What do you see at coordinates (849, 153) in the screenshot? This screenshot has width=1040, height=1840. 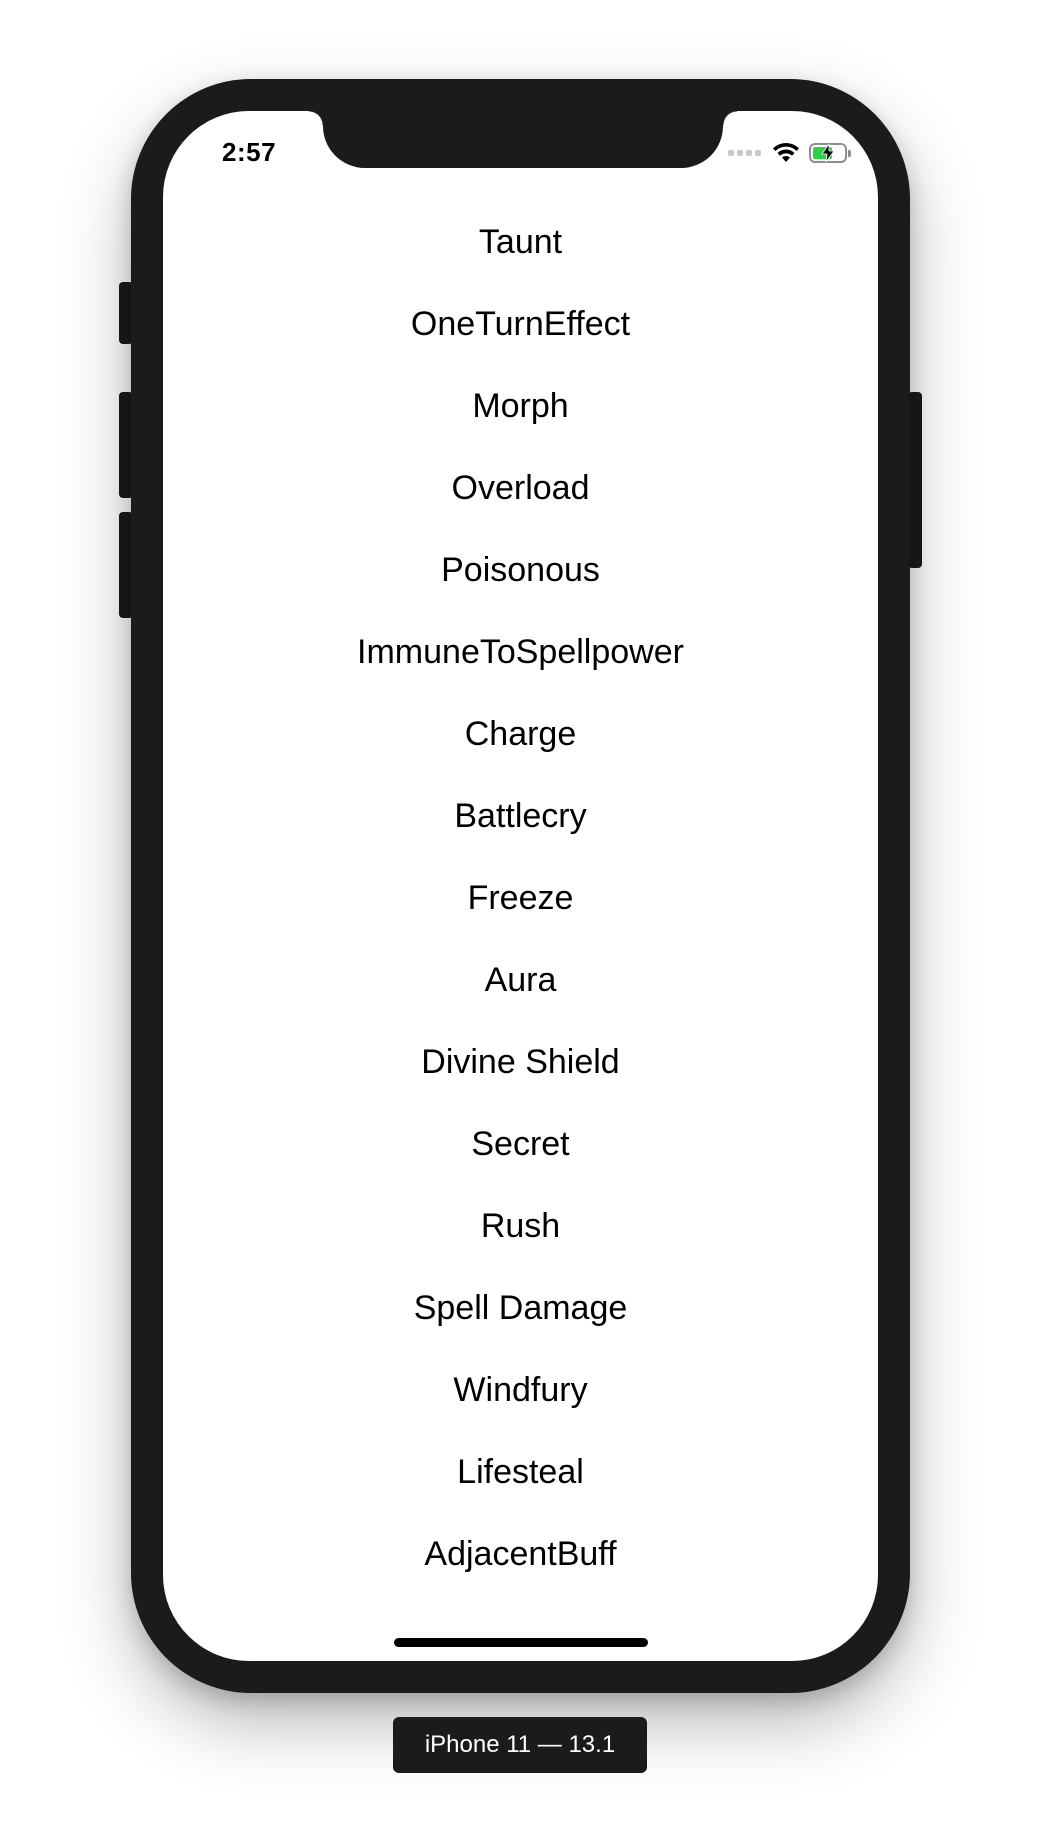 I see `battery-cap` at bounding box center [849, 153].